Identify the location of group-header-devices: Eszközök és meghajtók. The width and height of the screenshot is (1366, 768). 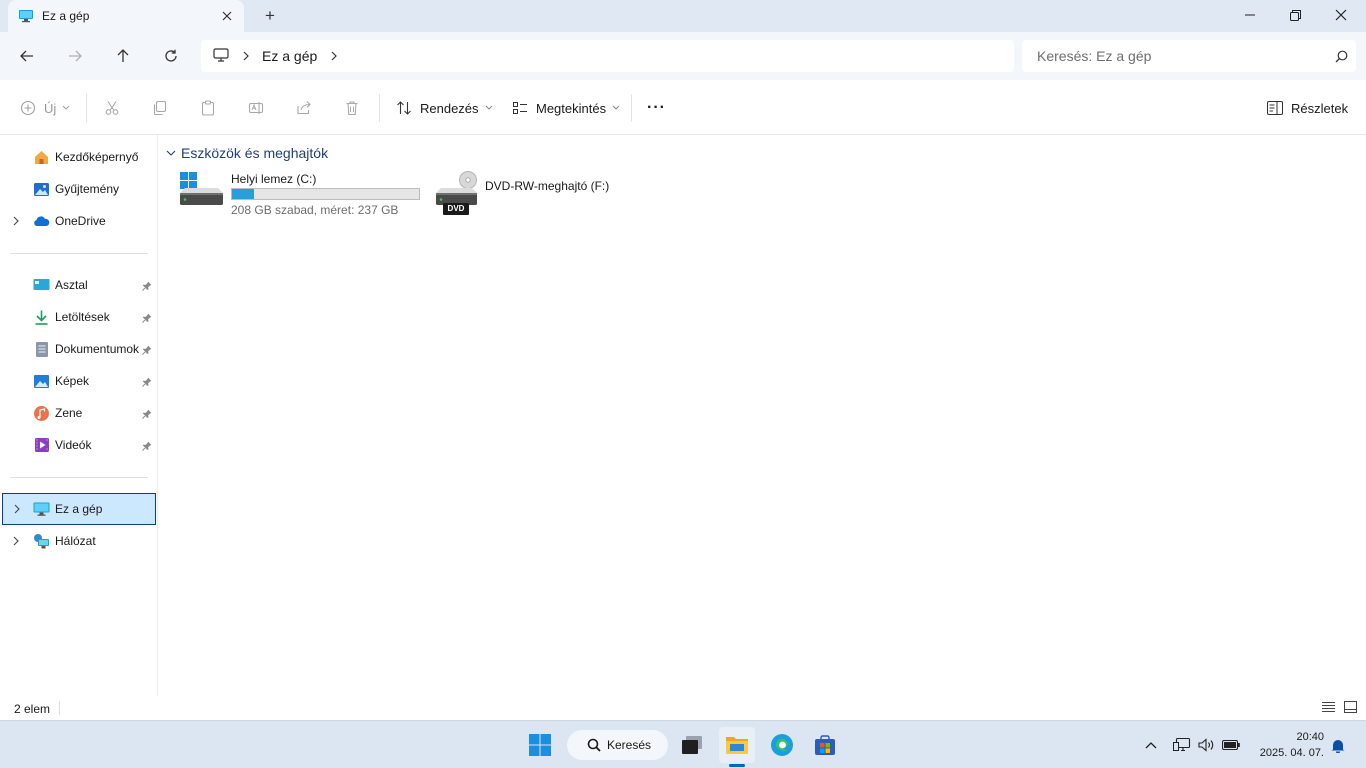
(247, 153).